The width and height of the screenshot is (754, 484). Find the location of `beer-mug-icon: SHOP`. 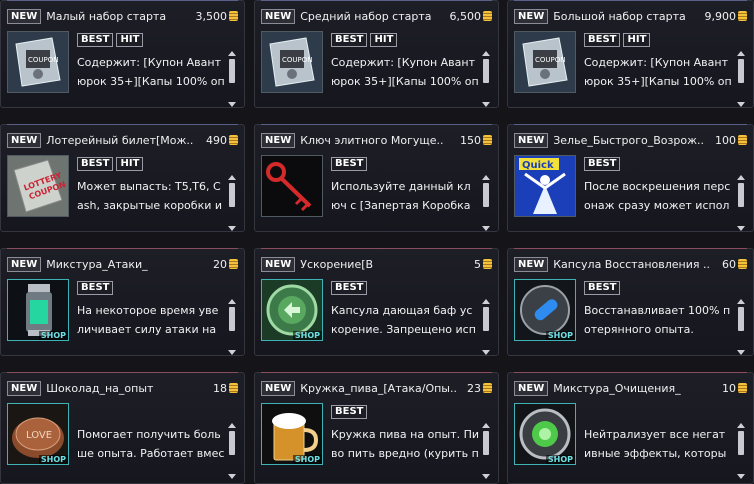

beer-mug-icon: SHOP is located at coordinates (292, 434).